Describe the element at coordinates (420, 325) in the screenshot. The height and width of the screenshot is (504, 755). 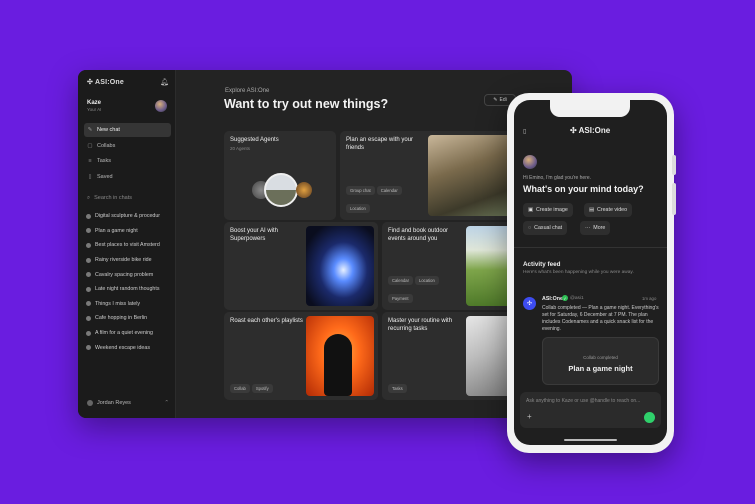
I see `card-title: Master your routine with recurring tasks` at that location.